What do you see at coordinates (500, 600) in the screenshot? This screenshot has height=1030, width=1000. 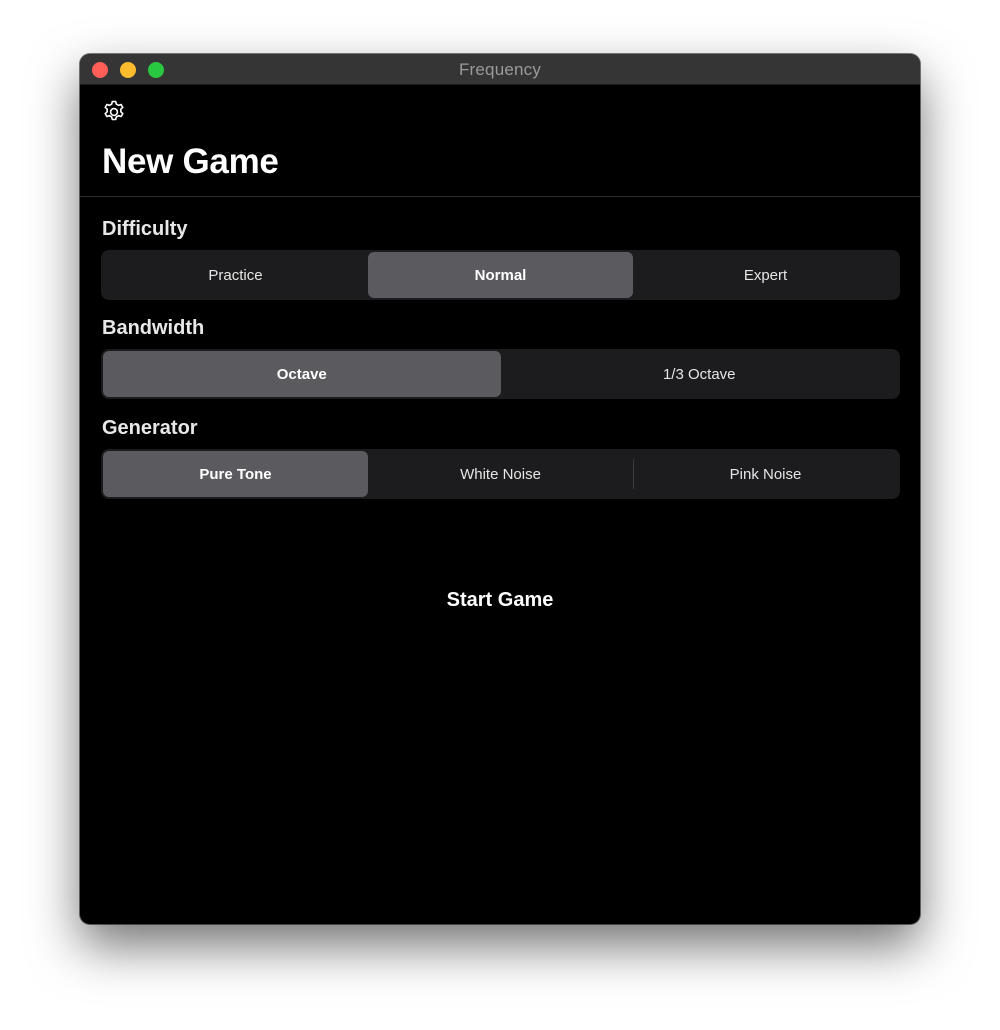 I see `start-game-button: Start Game` at bounding box center [500, 600].